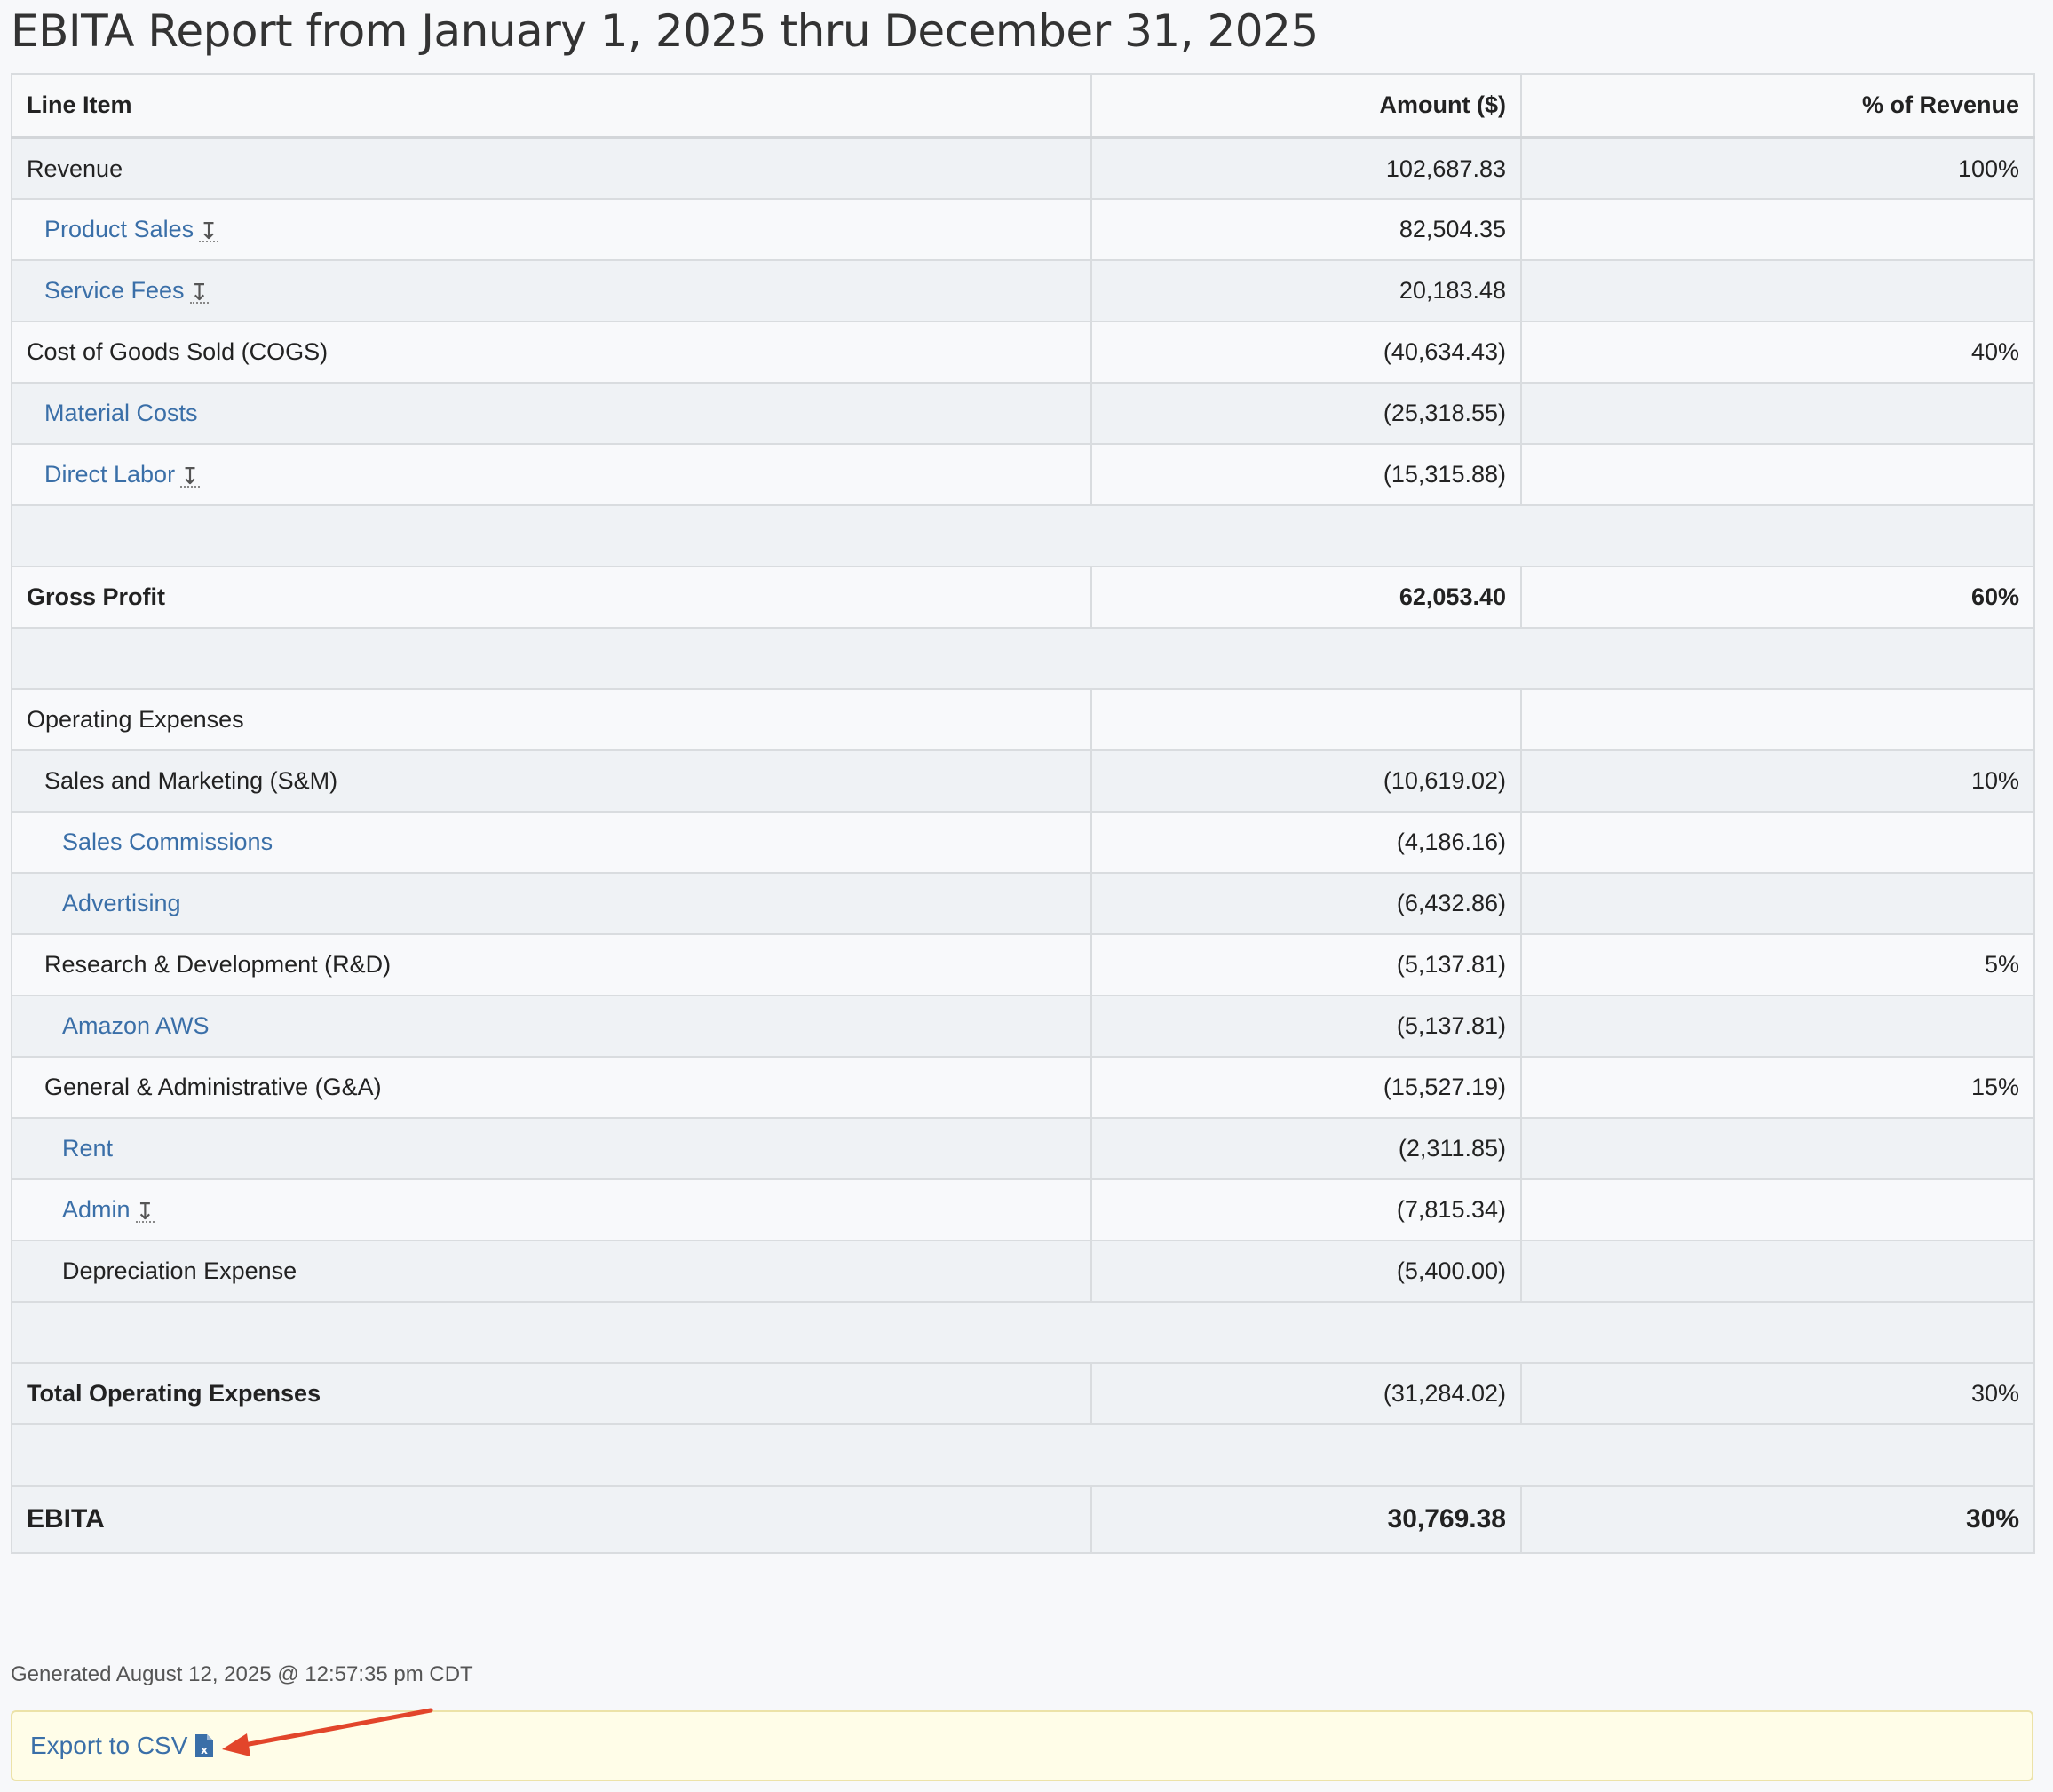  What do you see at coordinates (87, 1148) in the screenshot?
I see `rent-link: Rent` at bounding box center [87, 1148].